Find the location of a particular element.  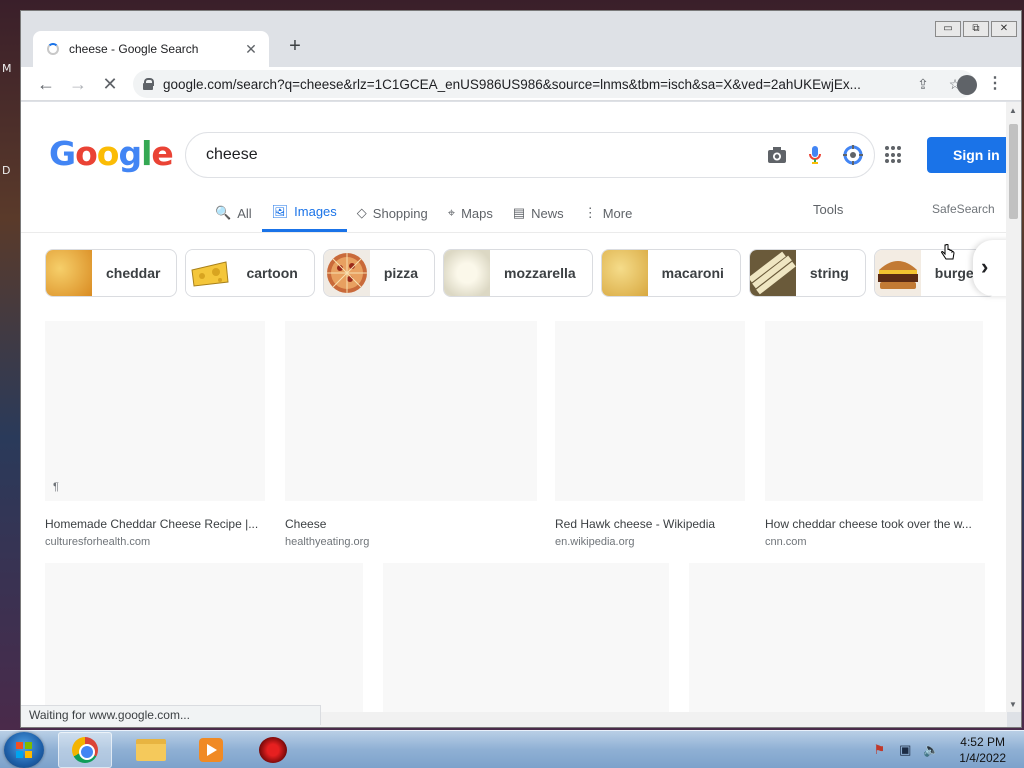

taskbar-chrome is located at coordinates (85, 750).